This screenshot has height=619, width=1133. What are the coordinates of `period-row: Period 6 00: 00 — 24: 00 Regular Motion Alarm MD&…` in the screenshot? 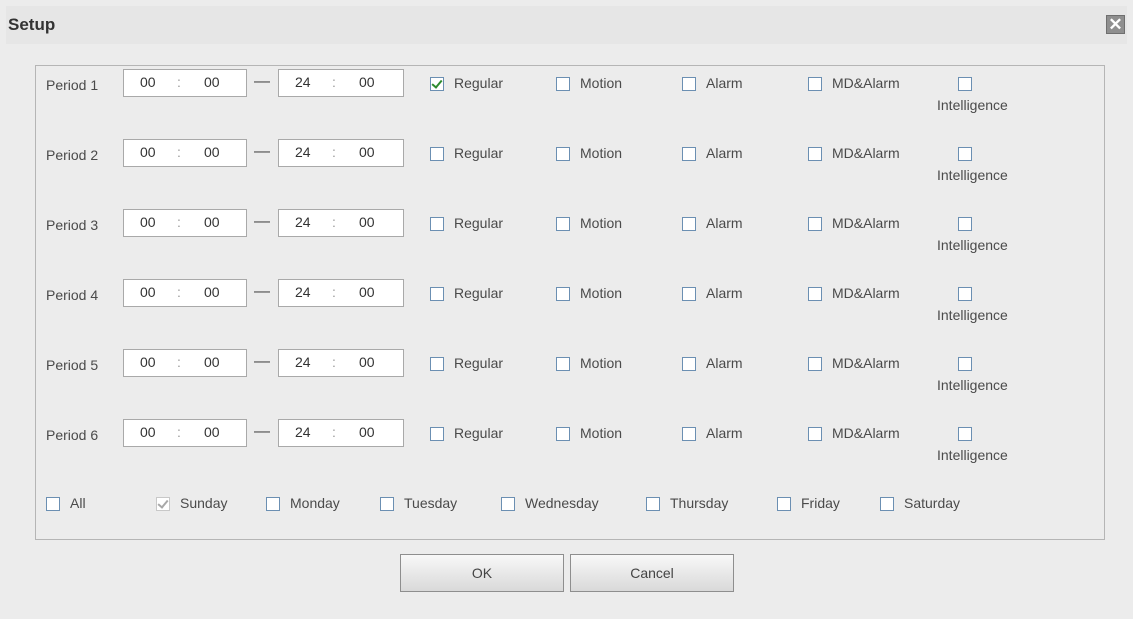 It's located at (570, 446).